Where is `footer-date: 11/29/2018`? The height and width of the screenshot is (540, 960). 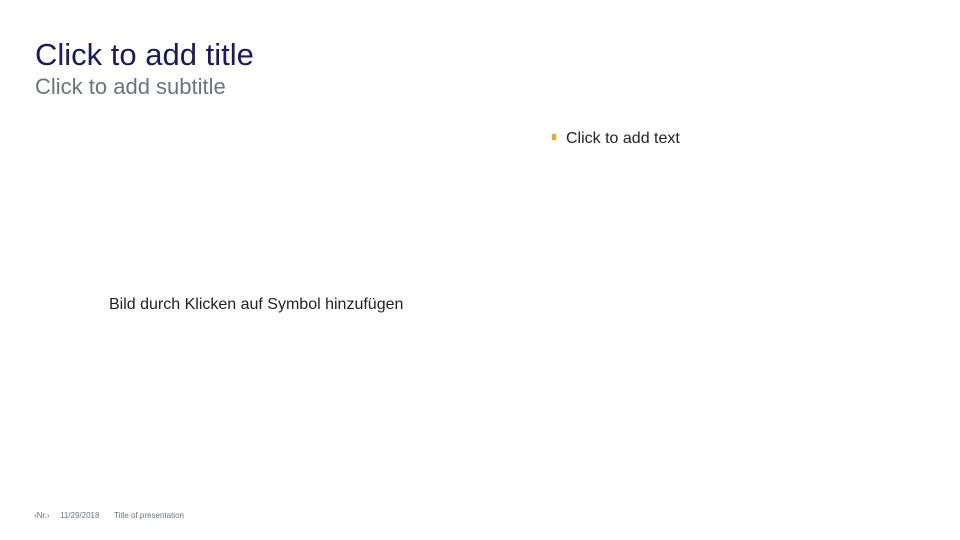
footer-date: 11/29/2018 is located at coordinates (80, 515).